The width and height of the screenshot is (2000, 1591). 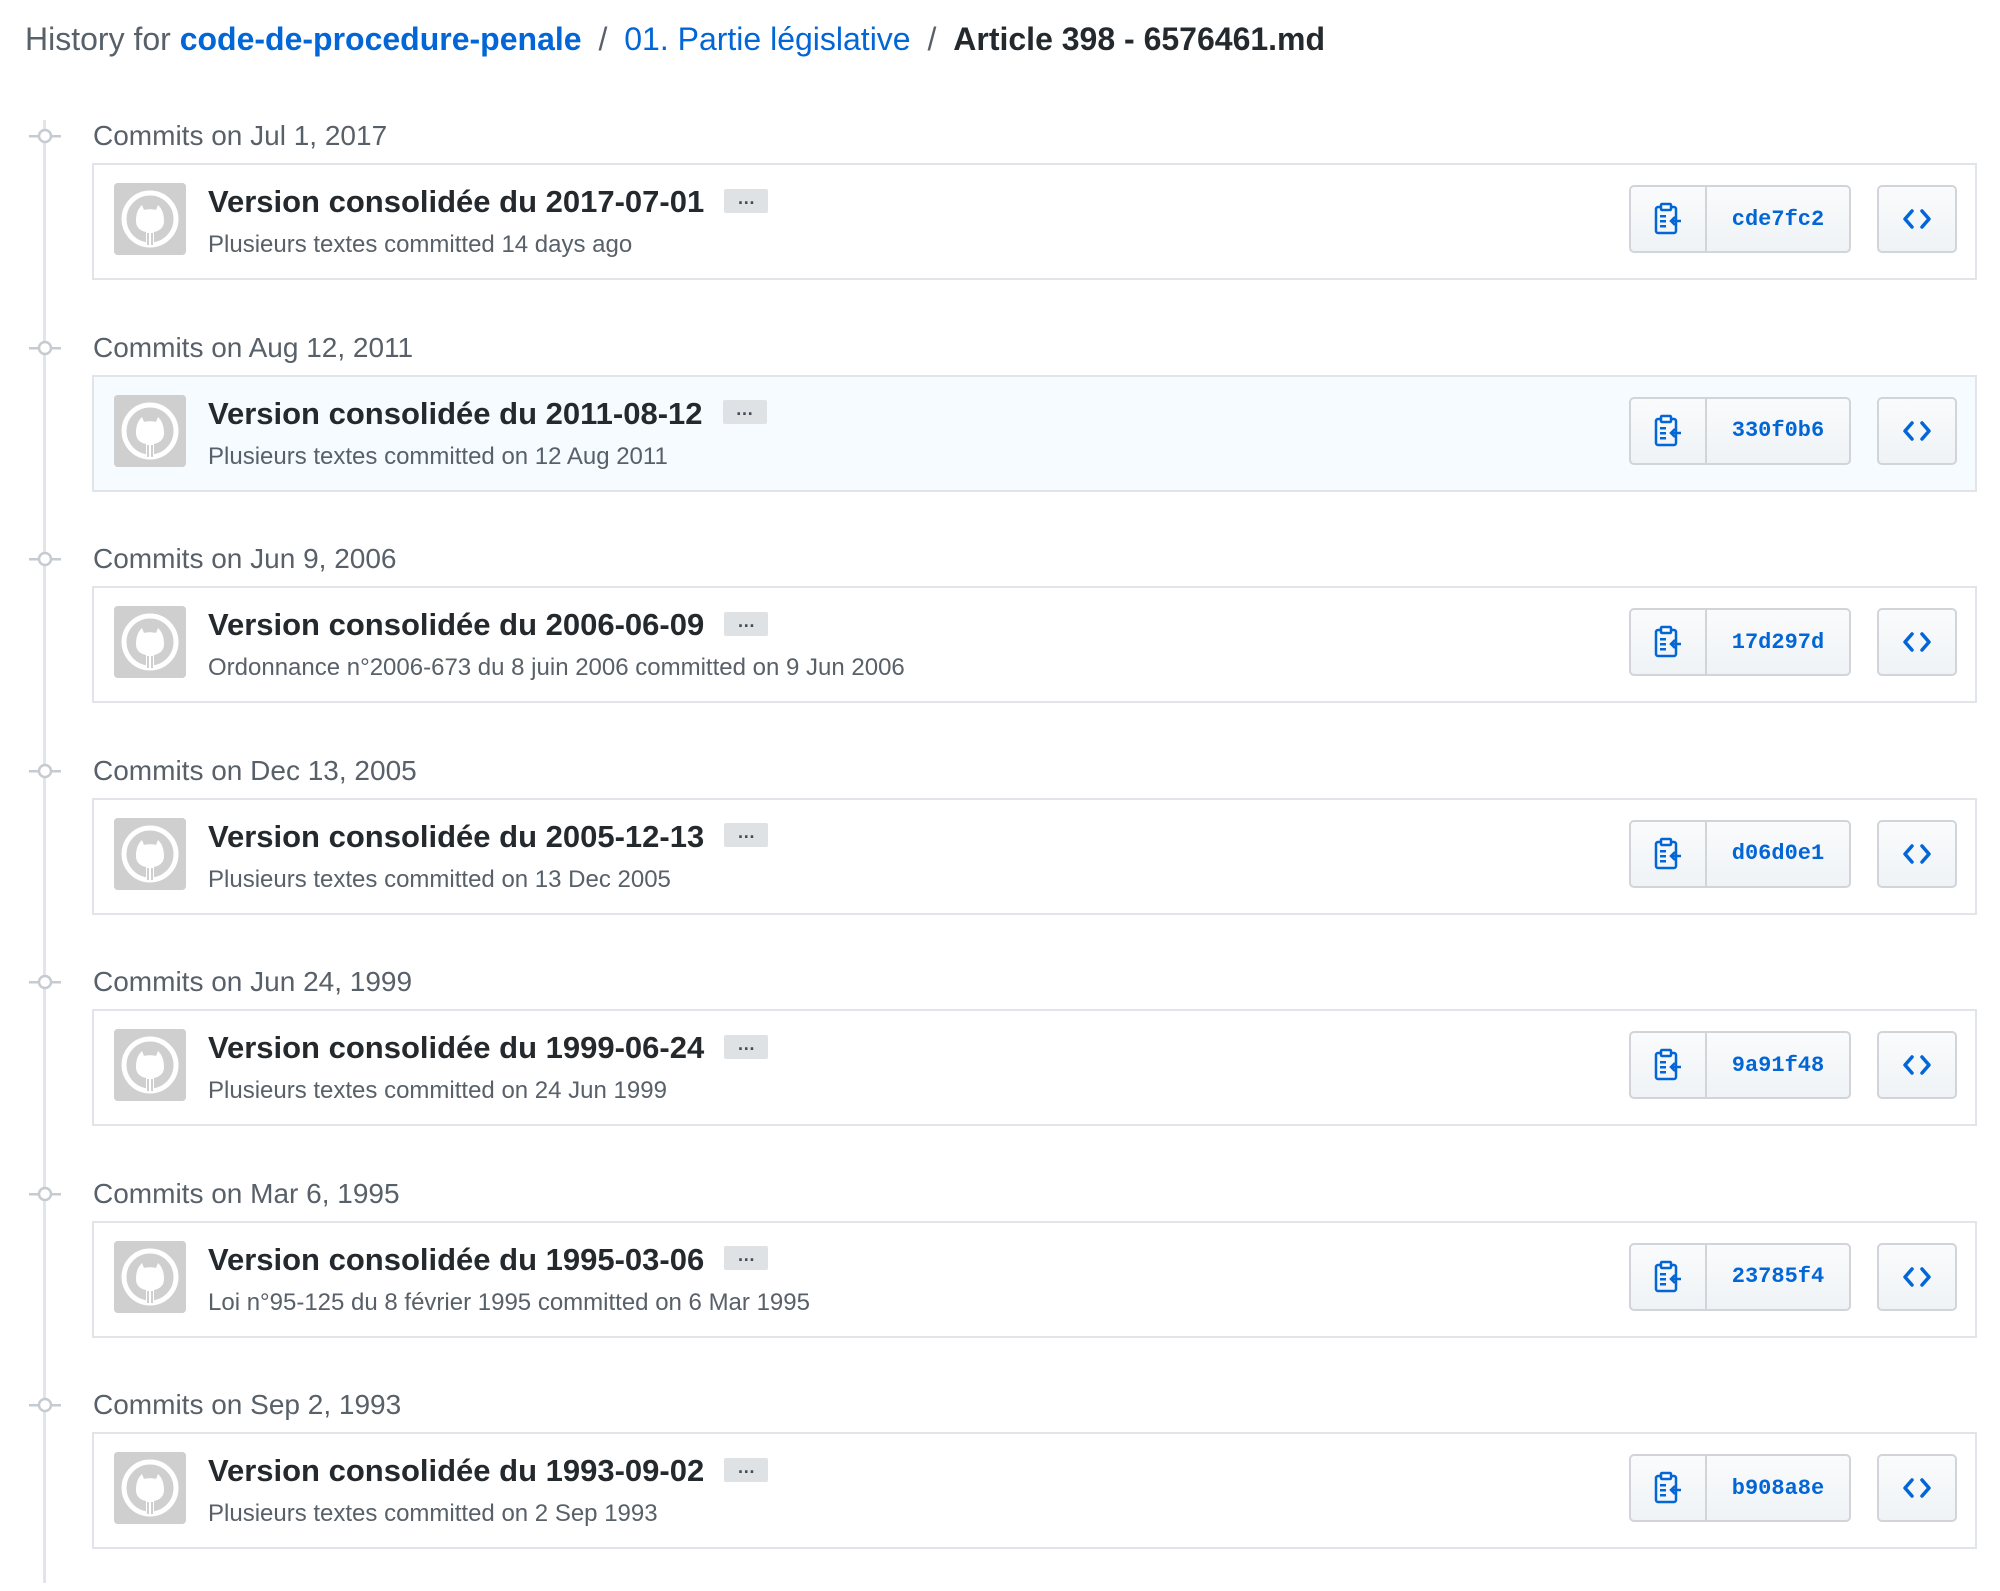 What do you see at coordinates (455, 413) in the screenshot?
I see `commit-title-link: Version consolidée du 2011-08-12` at bounding box center [455, 413].